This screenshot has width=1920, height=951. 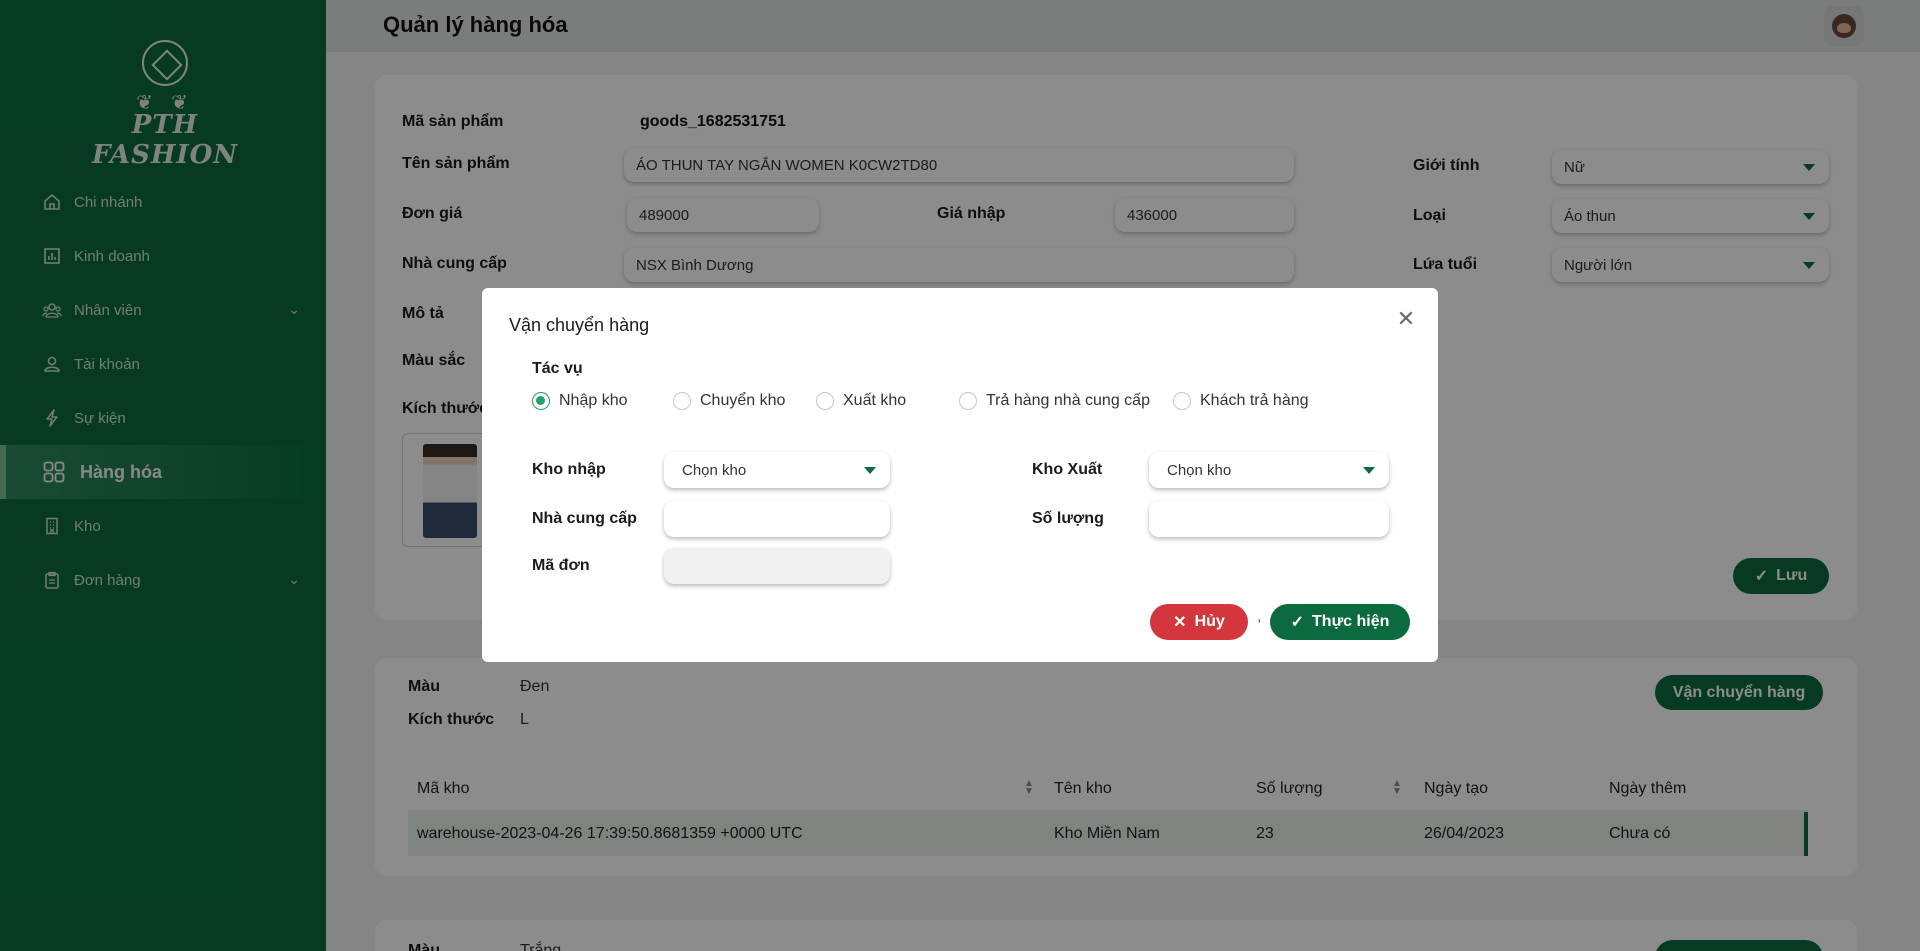 I want to click on export-warehouse-label: Kho Xuất, so click(x=1067, y=469).